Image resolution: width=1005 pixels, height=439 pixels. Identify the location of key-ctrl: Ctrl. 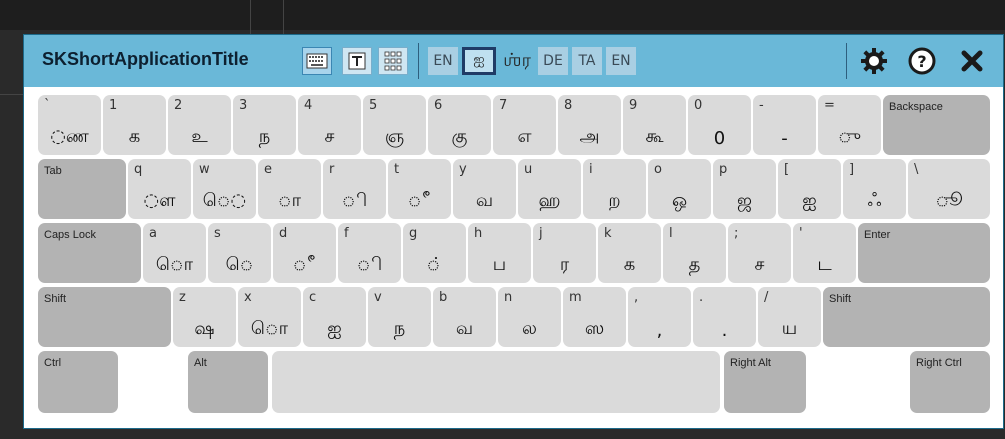
(78, 382).